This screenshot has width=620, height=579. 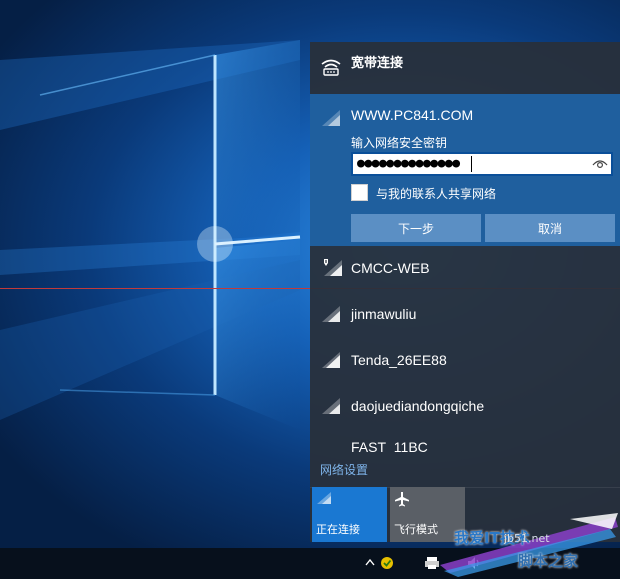 What do you see at coordinates (600, 164) in the screenshot?
I see `reveal-password-icon` at bounding box center [600, 164].